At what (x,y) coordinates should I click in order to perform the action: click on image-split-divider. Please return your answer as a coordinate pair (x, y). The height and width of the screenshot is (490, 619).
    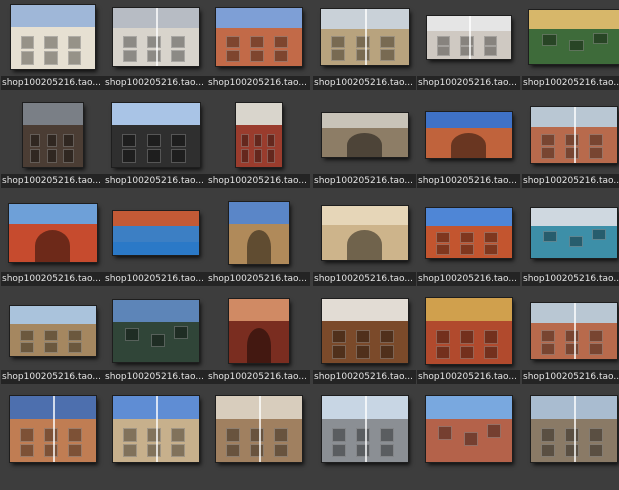
    Looking at the image, I should click on (365, 37).